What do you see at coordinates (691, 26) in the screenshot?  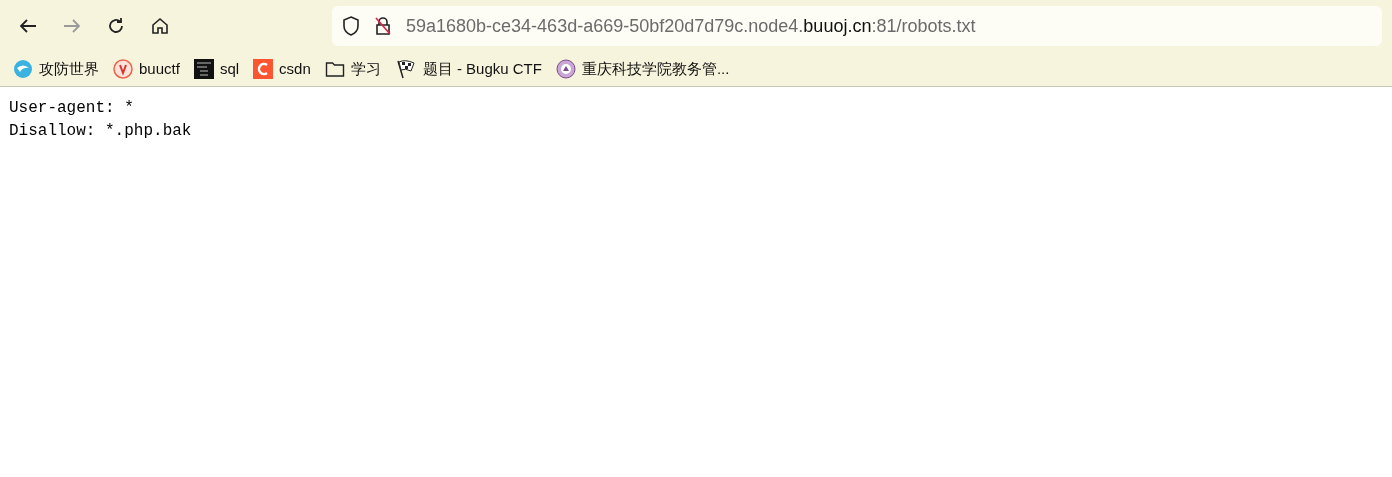 I see `url-text: 59a1680b-ce34-463d-a669-50bf20d7d79c.node4.buuoj.cn:81/robots.txt` at bounding box center [691, 26].